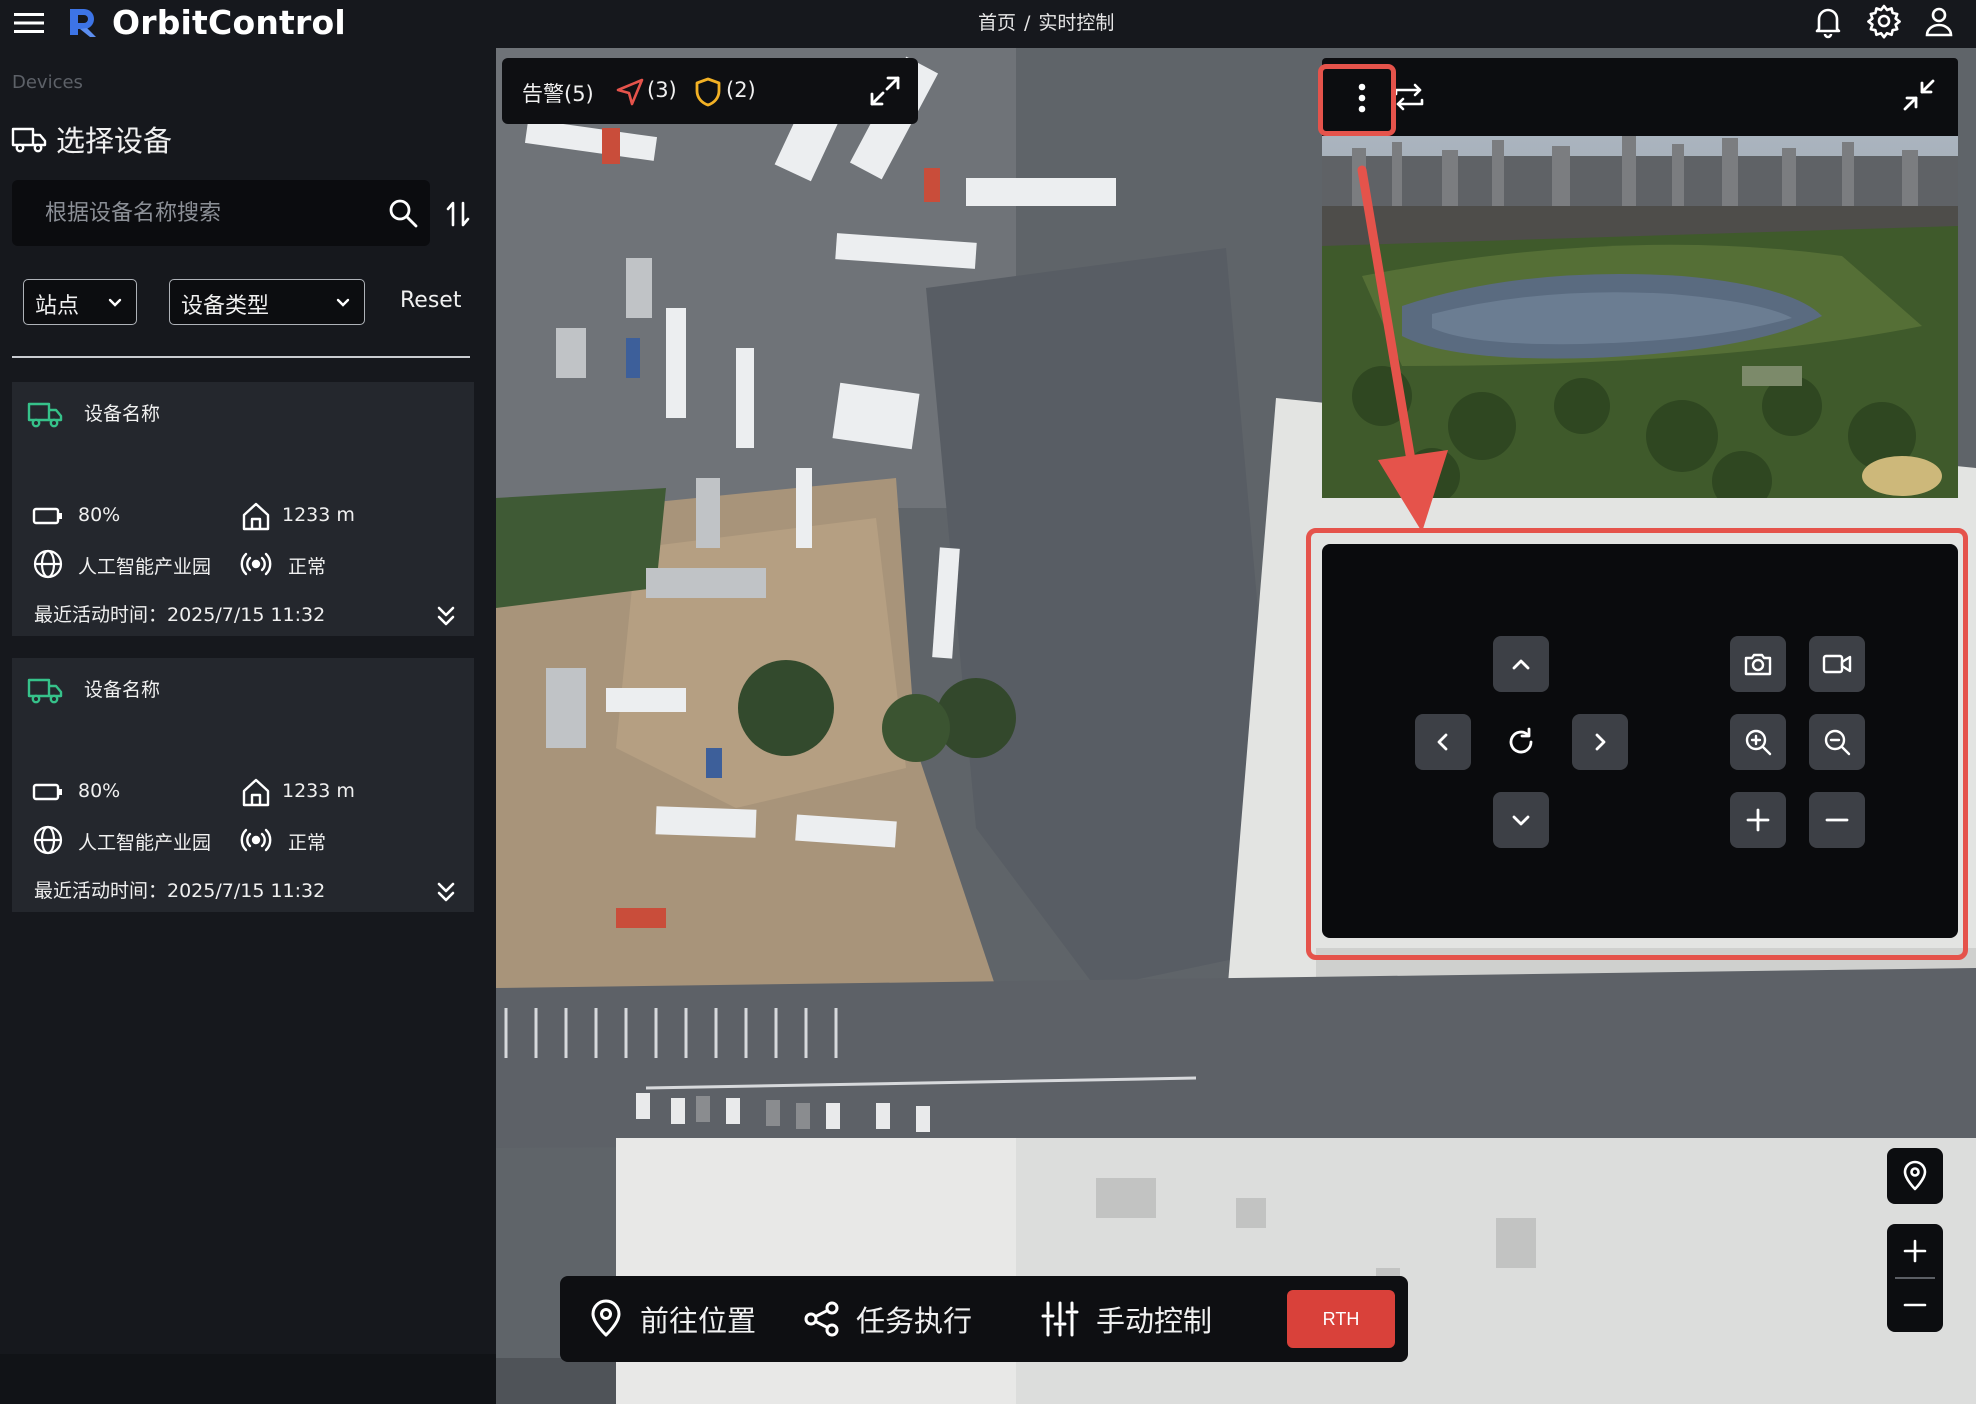 The height and width of the screenshot is (1404, 1976). I want to click on map-zoom-controls, so click(1915, 1278).